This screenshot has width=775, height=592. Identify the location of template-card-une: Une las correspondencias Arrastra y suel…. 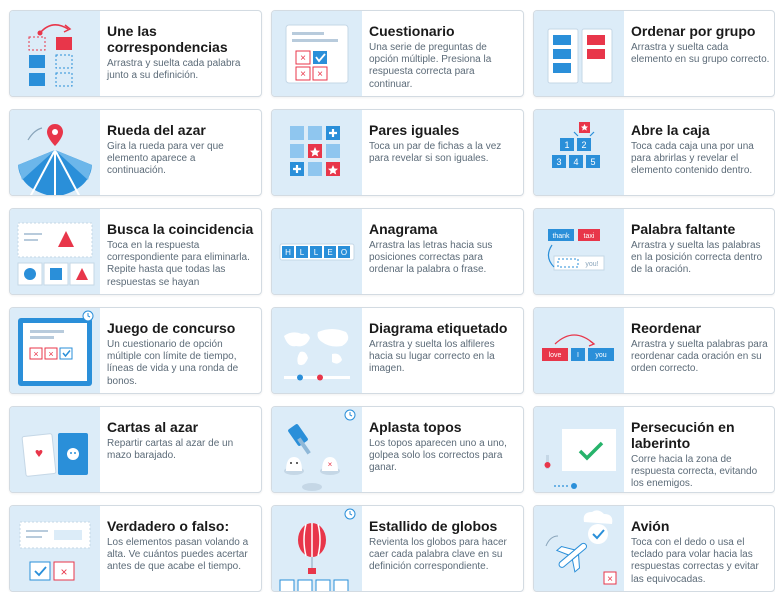
(135, 53).